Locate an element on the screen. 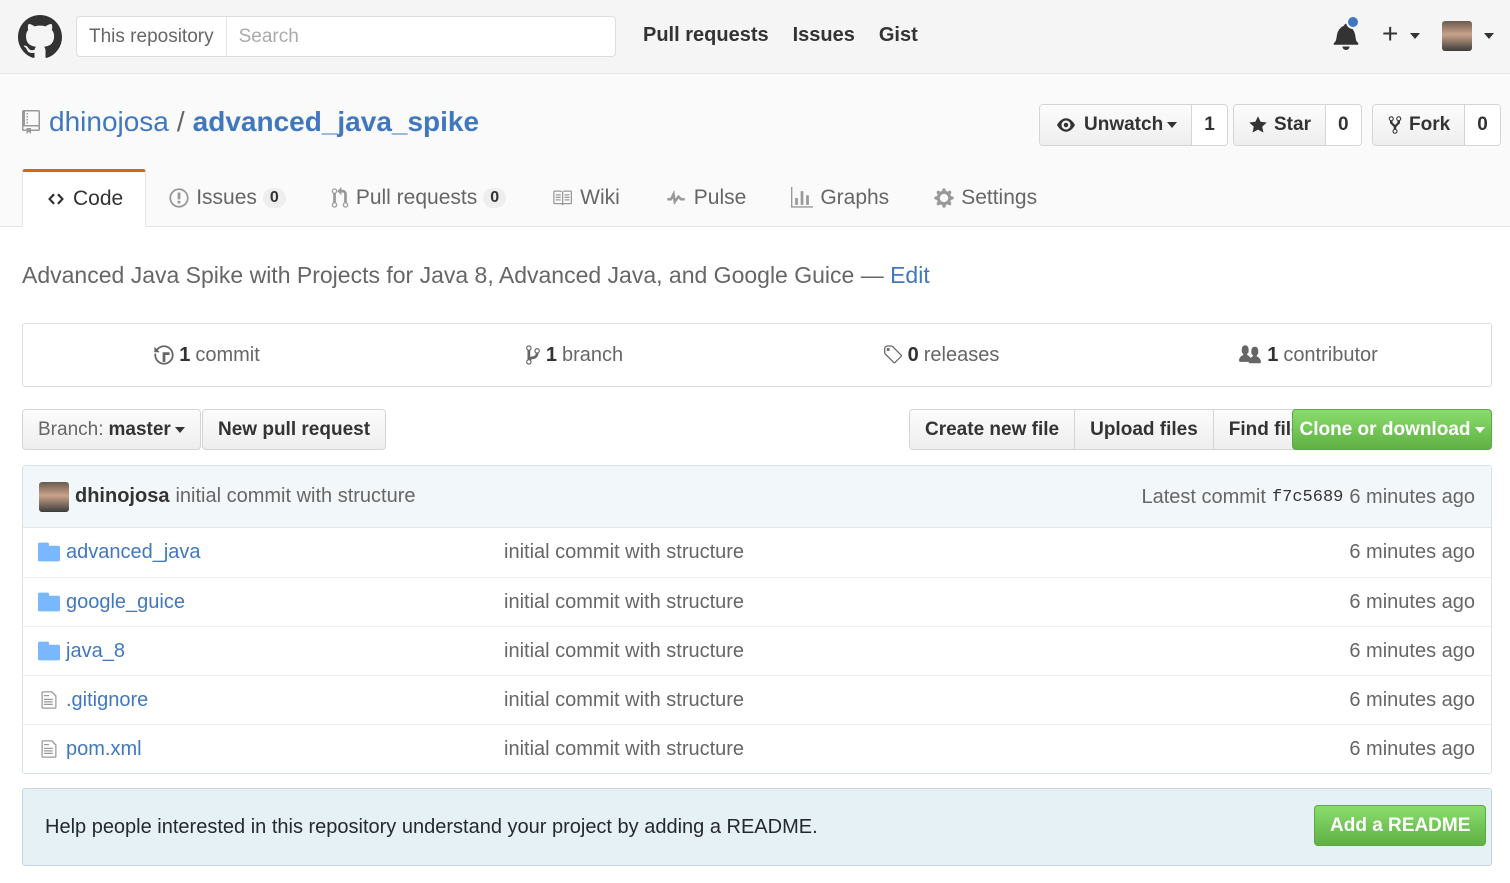 This screenshot has height=883, width=1510. tab-wiki: Wiki is located at coordinates (585, 198).